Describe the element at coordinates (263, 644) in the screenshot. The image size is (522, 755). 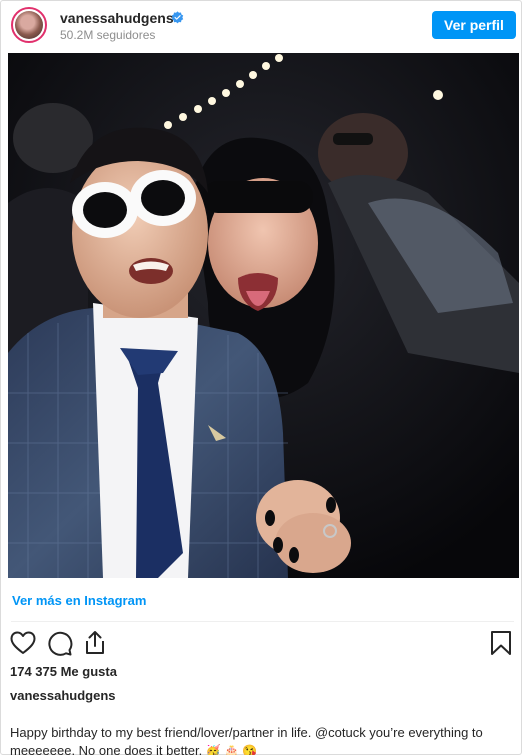
I see `action-bar` at that location.